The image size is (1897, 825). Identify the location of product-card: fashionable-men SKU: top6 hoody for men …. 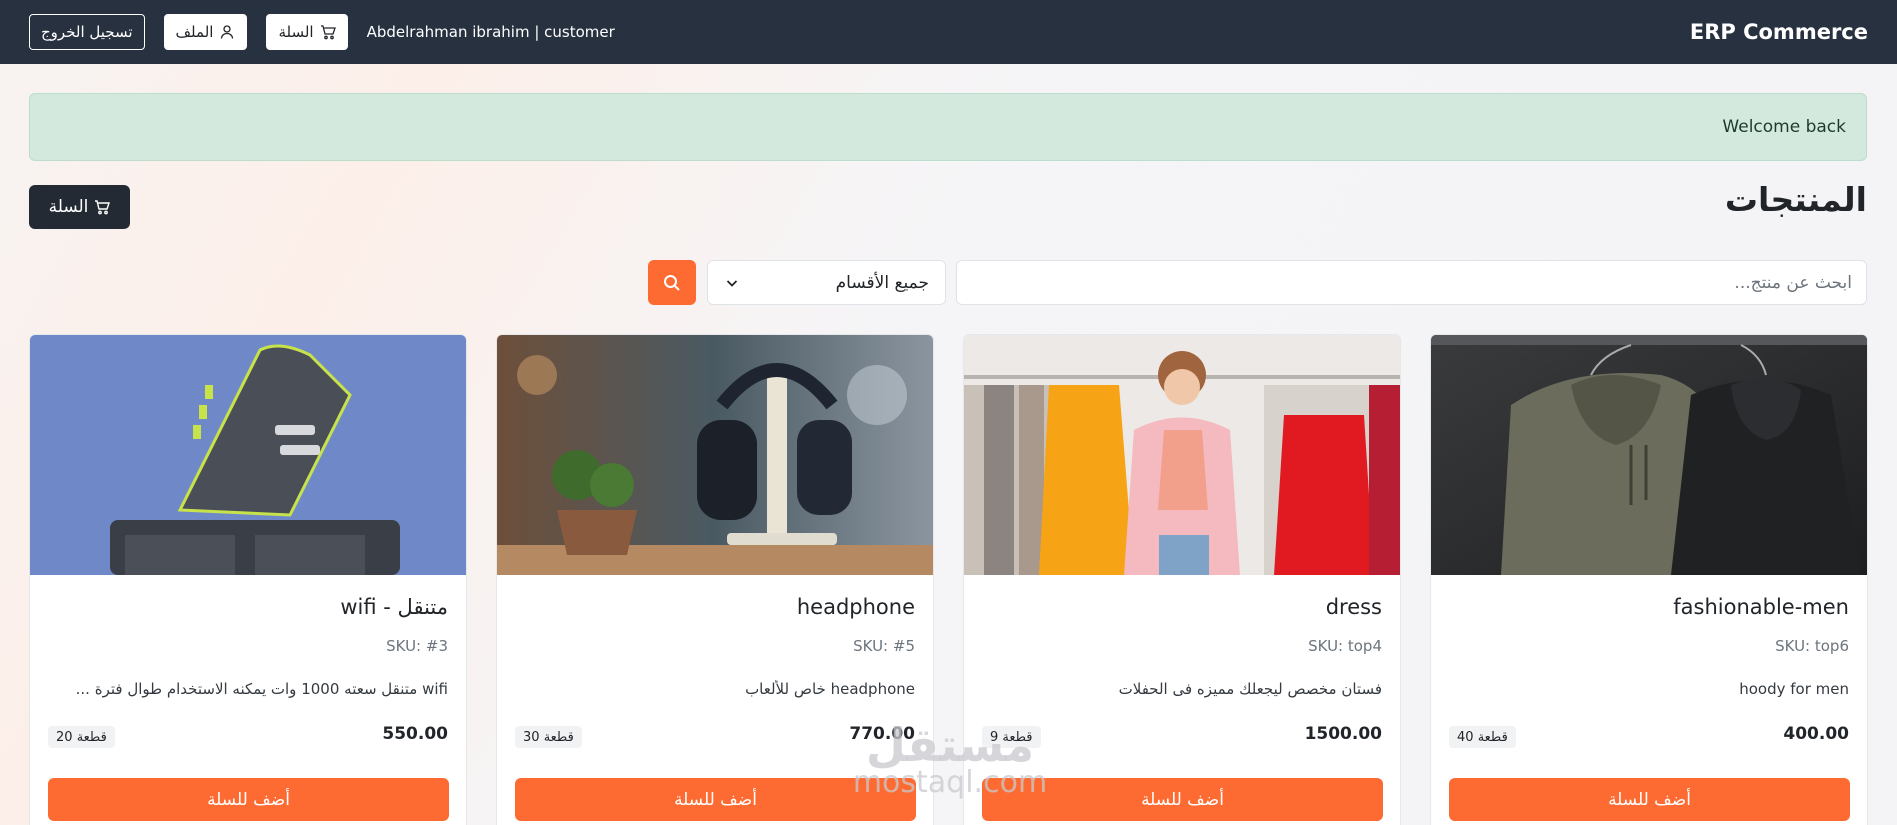
(1649, 579).